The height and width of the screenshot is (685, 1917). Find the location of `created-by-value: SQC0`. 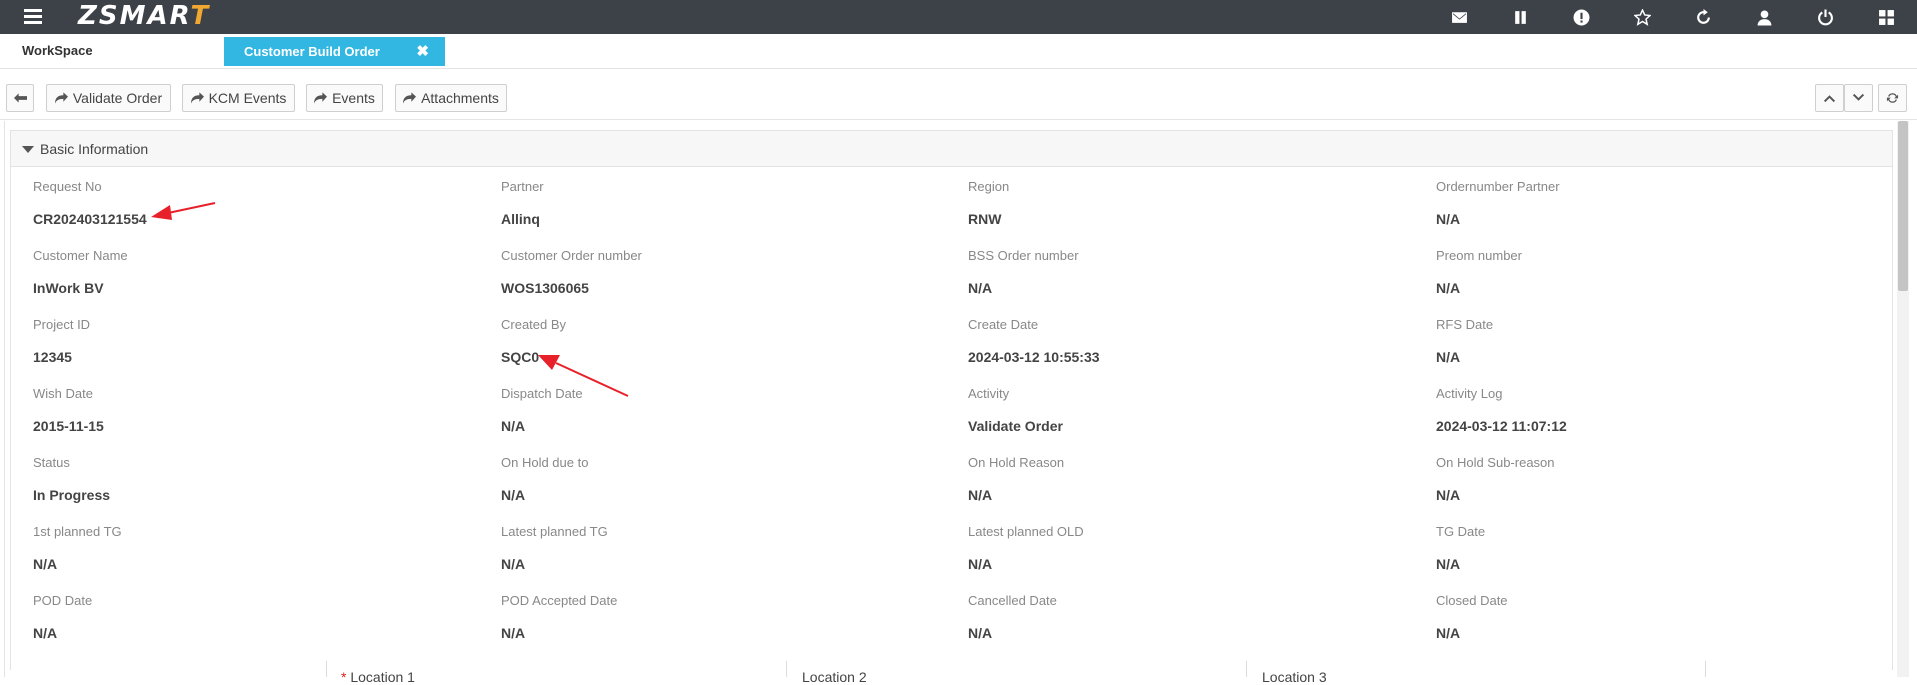

created-by-value: SQC0 is located at coordinates (520, 357).